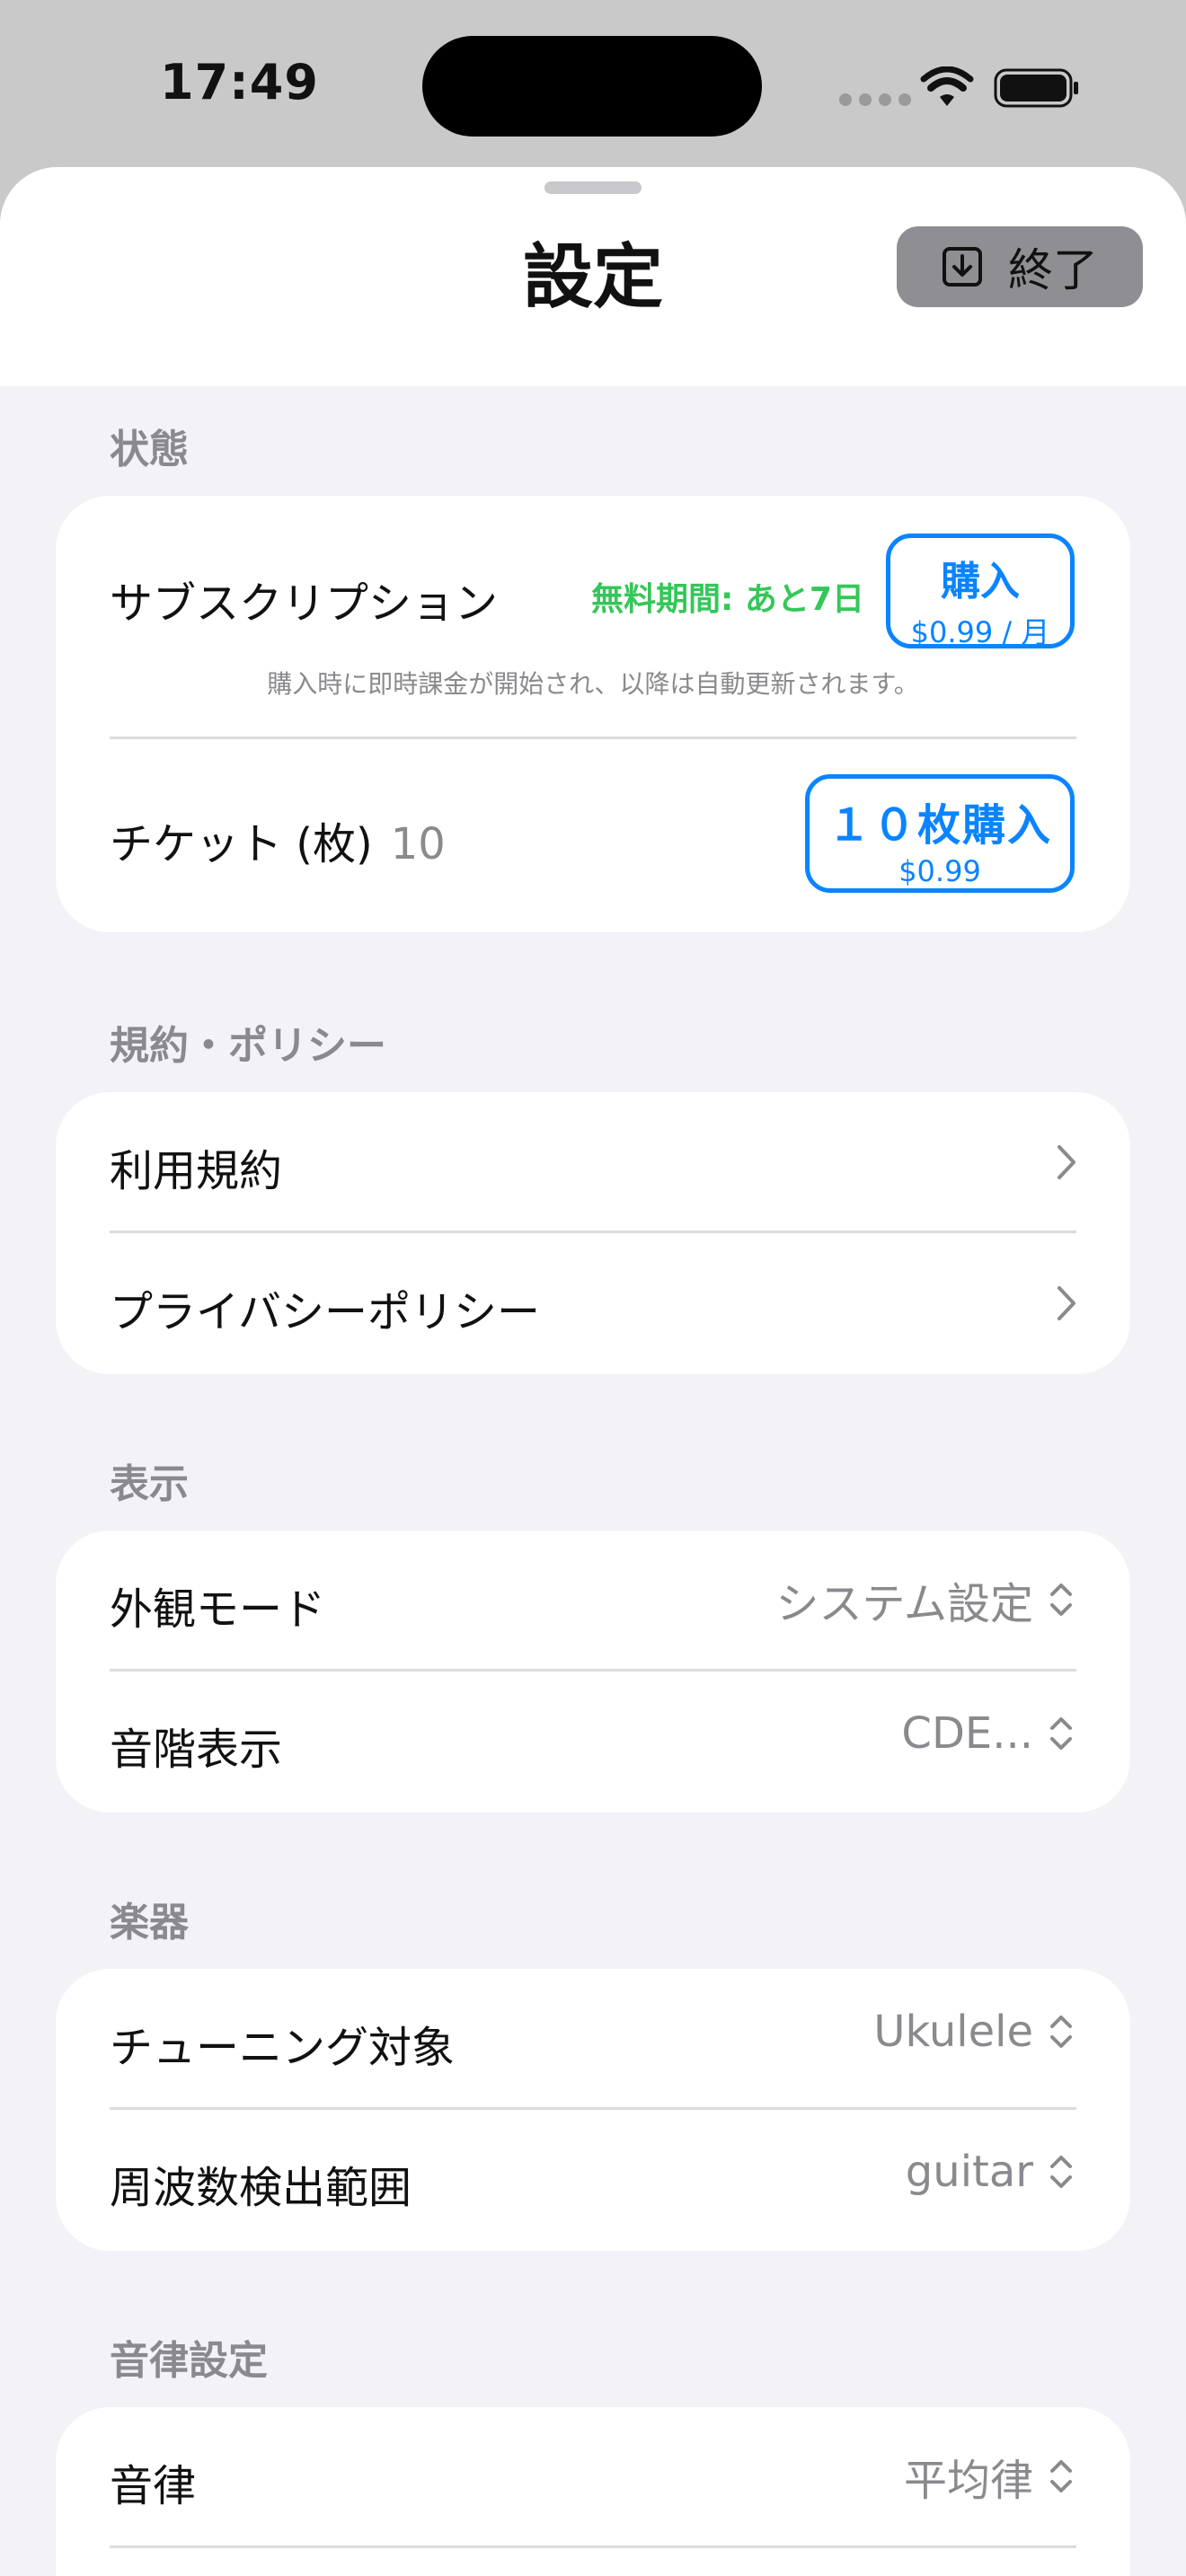  Describe the element at coordinates (153, 2486) in the screenshot. I see `temperament-label: 音律` at that location.